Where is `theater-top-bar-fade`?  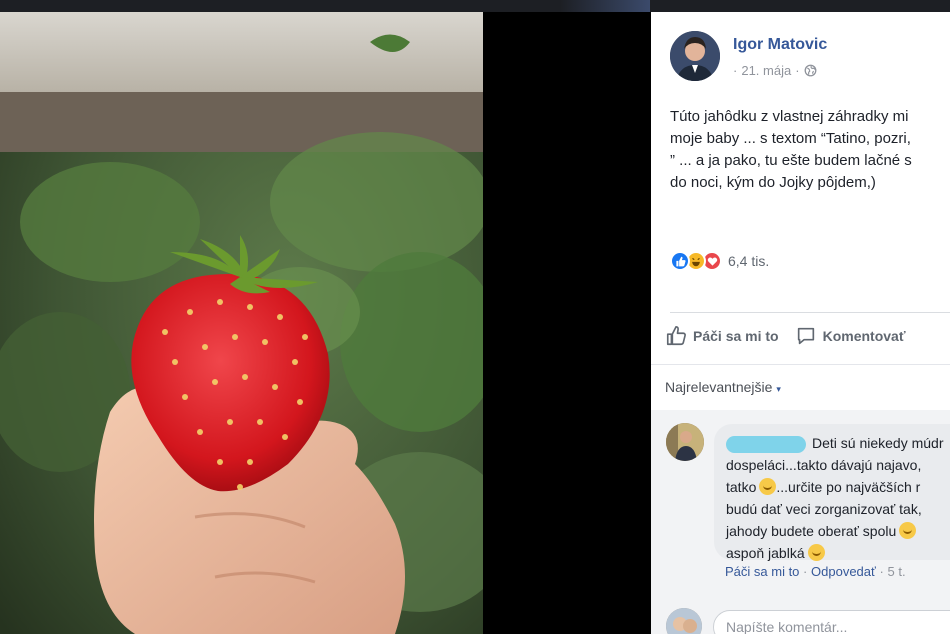
theater-top-bar-fade is located at coordinates (605, 6).